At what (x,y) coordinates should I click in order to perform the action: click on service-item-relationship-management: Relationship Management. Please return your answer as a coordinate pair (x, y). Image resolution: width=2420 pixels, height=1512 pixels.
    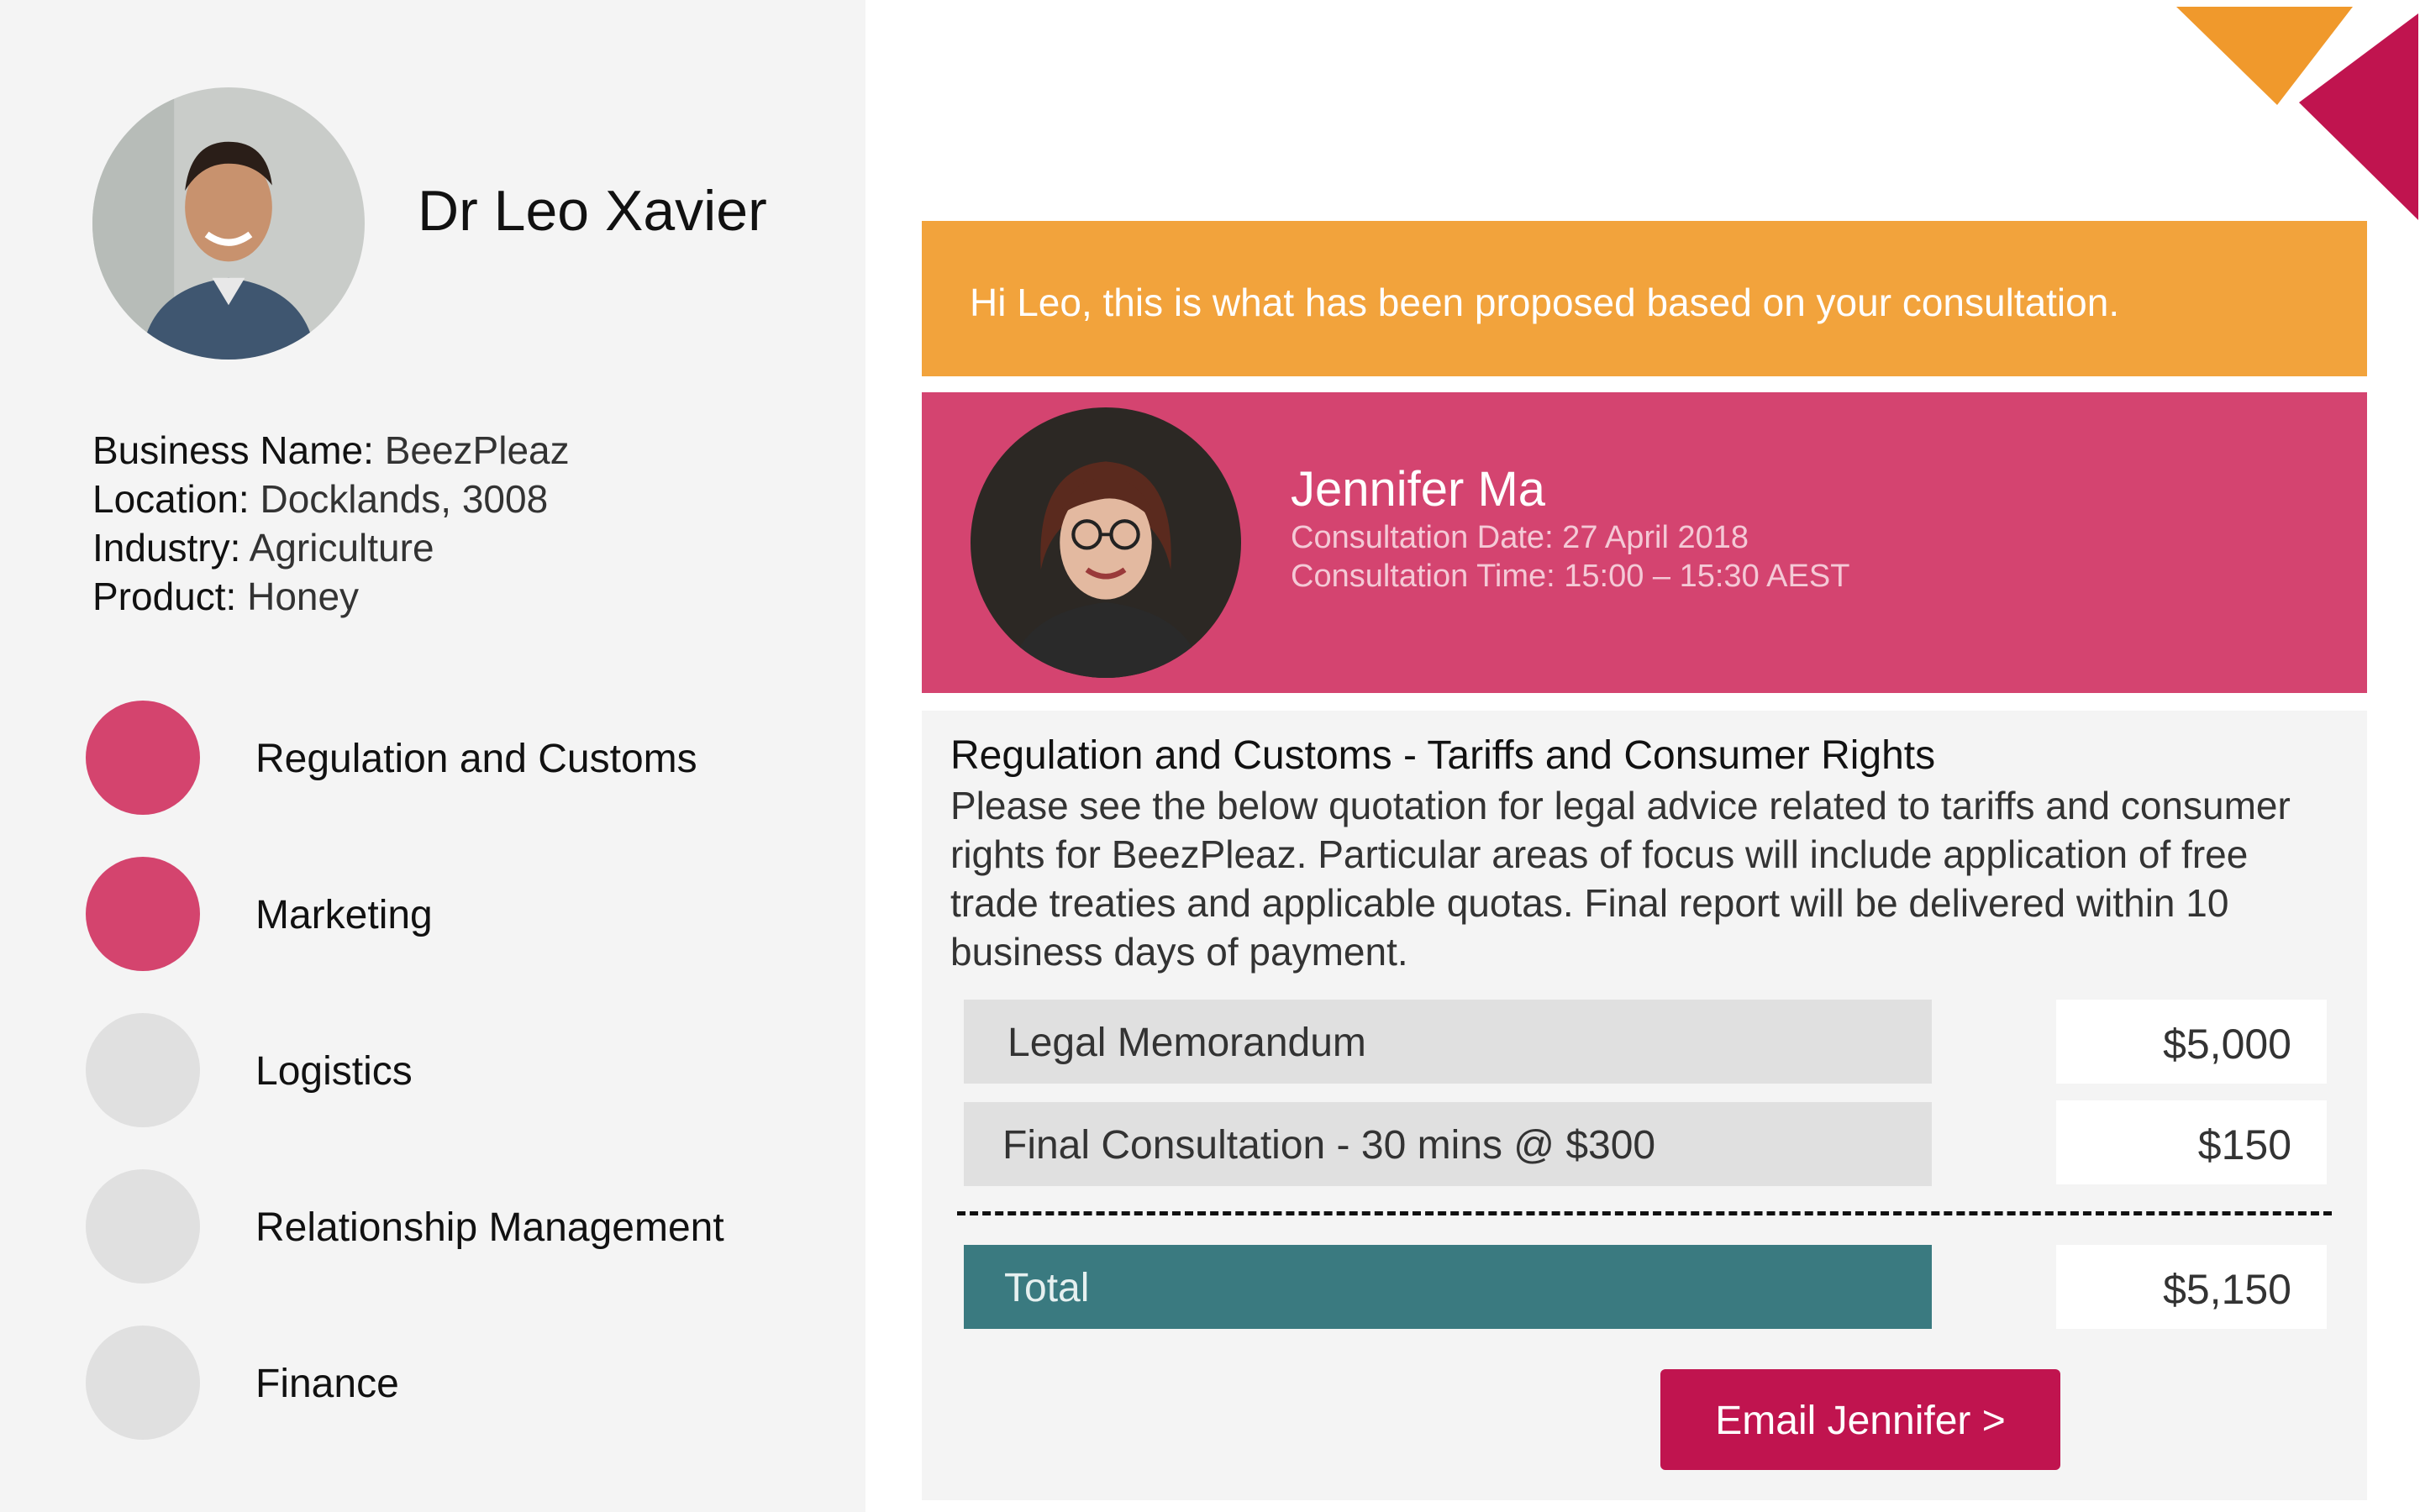
    Looking at the image, I should click on (464, 1247).